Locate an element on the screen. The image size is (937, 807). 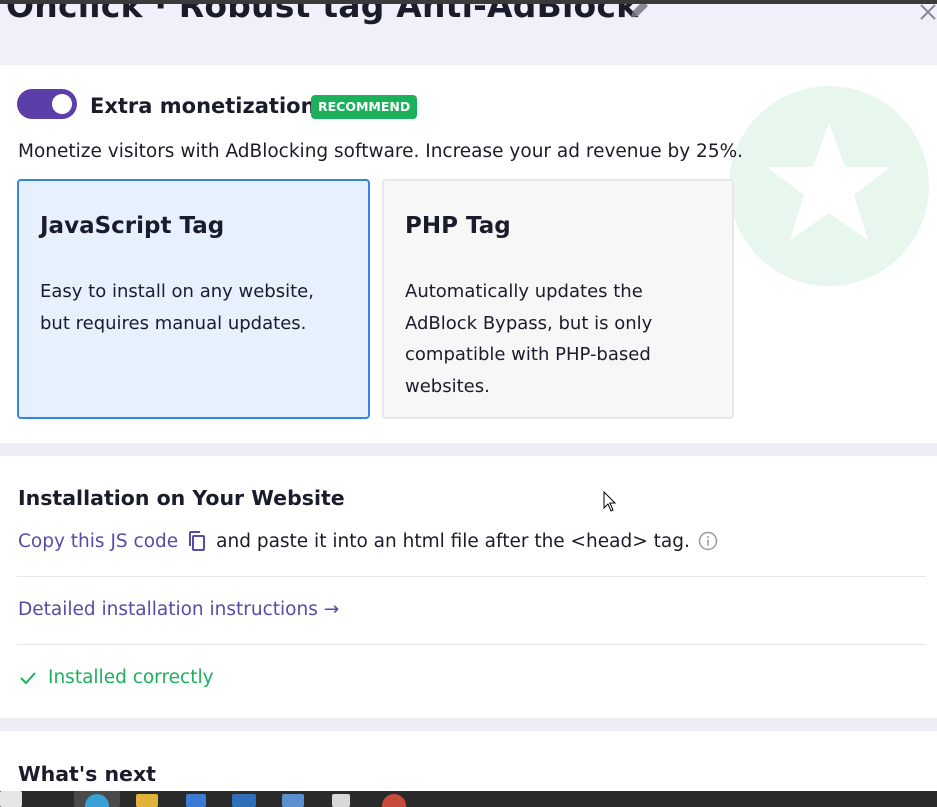
settings-icon is located at coordinates (341, 800).